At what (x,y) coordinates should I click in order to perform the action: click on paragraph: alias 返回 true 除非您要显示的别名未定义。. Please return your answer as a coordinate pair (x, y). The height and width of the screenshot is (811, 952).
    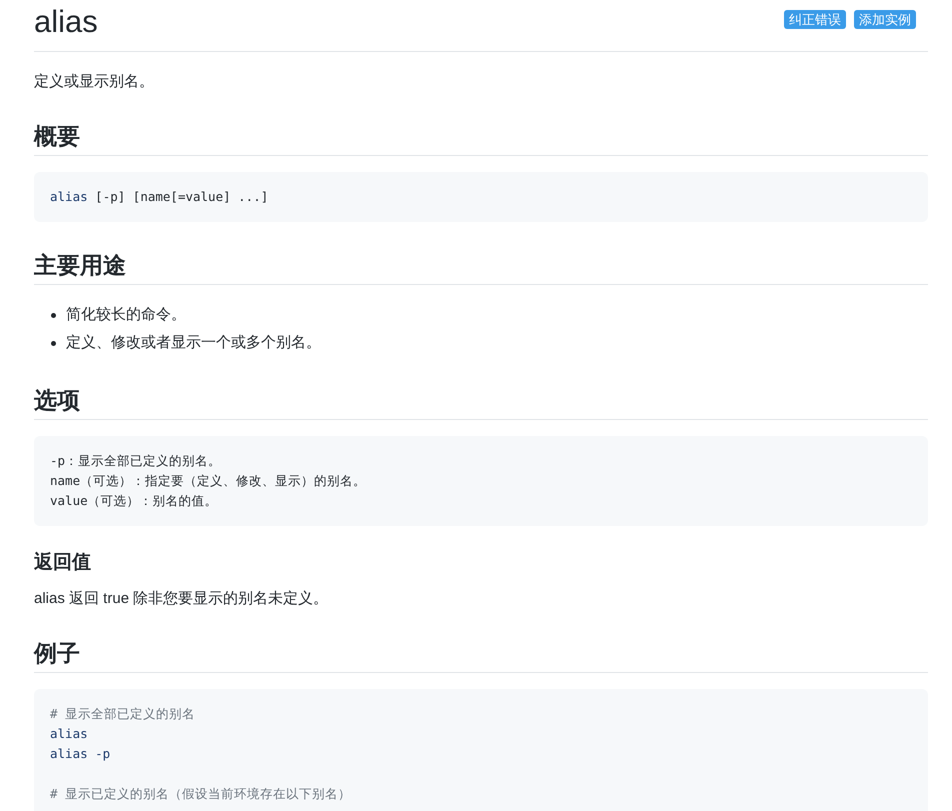
    Looking at the image, I should click on (182, 599).